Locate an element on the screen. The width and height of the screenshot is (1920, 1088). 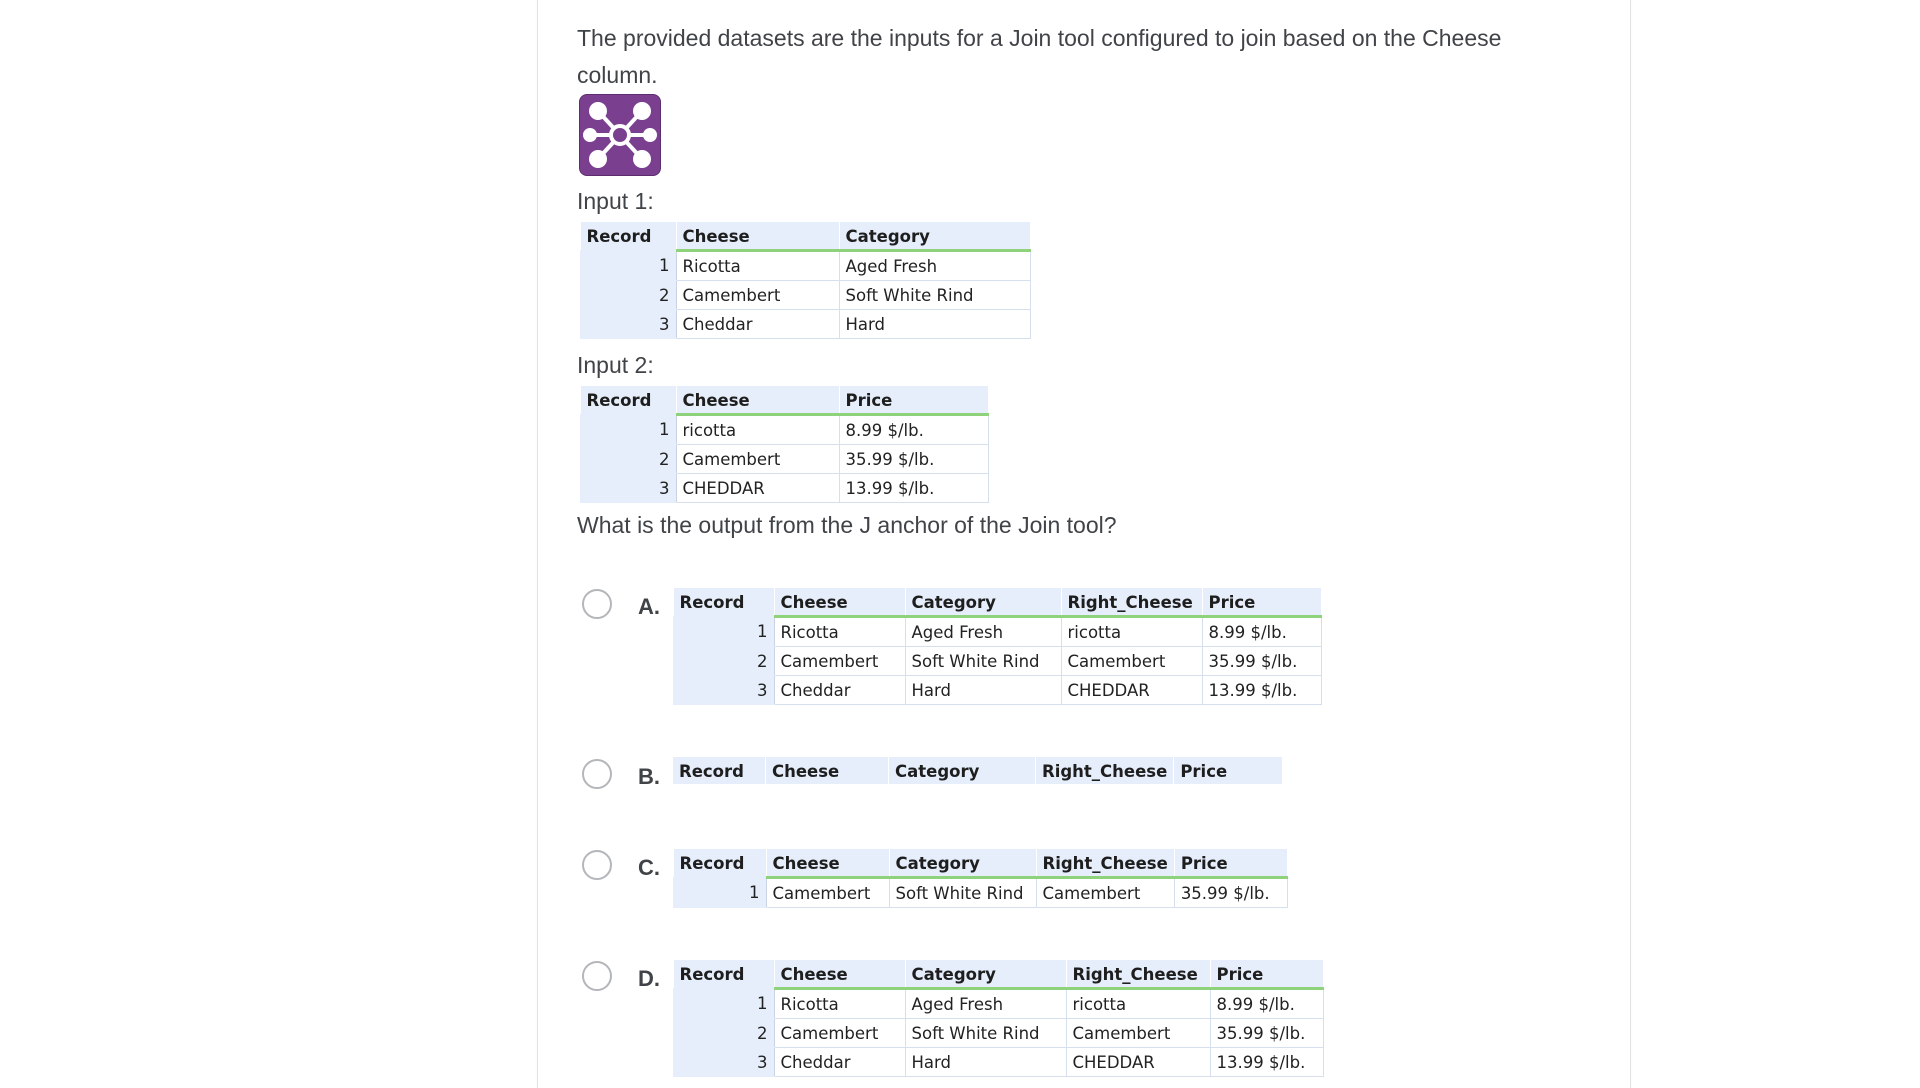
table-row: 1 Ricotta Aged Fresh is located at coordinates (805, 265).